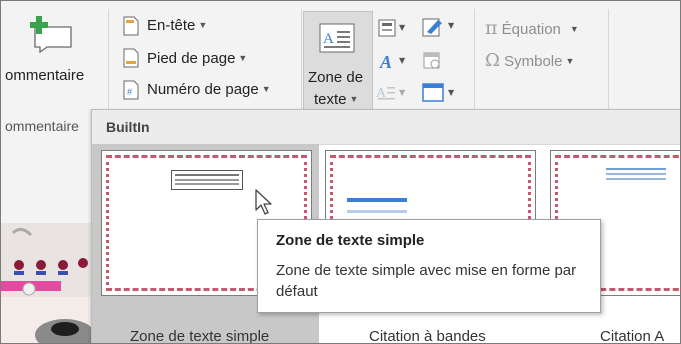 This screenshot has height=344, width=681. I want to click on gallery-section-title: BuiltIn, so click(128, 127).